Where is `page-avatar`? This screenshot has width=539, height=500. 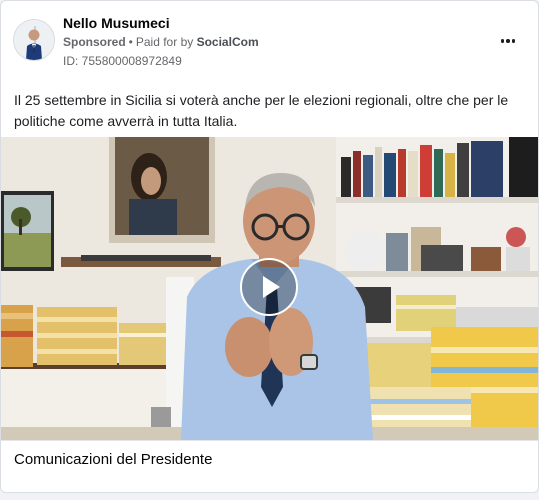
page-avatar is located at coordinates (34, 40).